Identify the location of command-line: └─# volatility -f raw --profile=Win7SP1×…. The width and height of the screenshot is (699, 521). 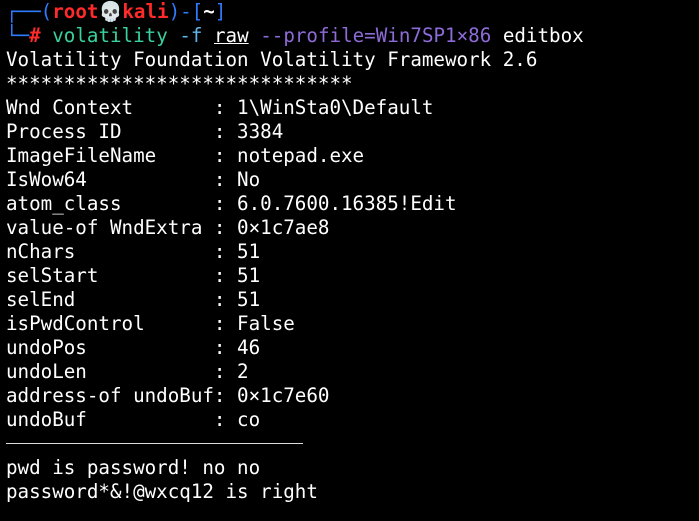
(352, 36).